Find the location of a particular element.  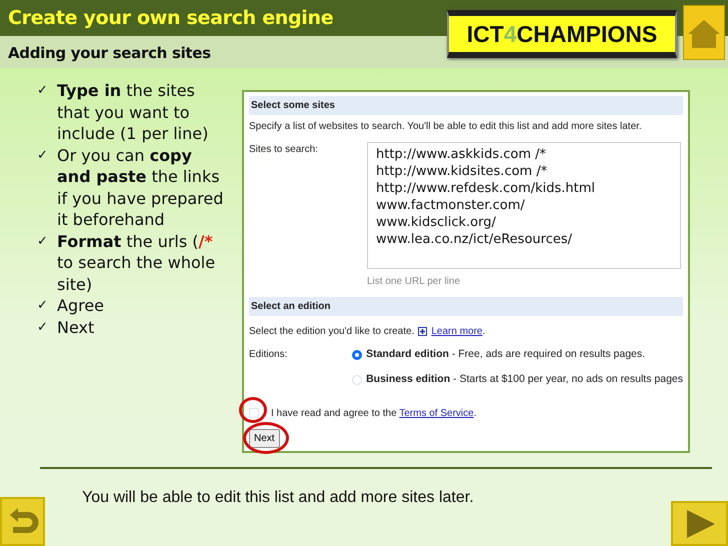

bullet-text: Agree is located at coordinates (80, 305).